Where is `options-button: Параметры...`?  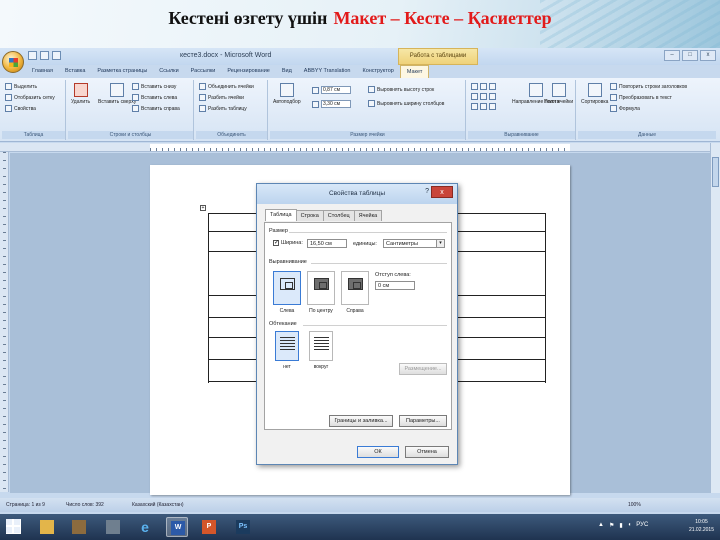 options-button: Параметры... is located at coordinates (423, 421).